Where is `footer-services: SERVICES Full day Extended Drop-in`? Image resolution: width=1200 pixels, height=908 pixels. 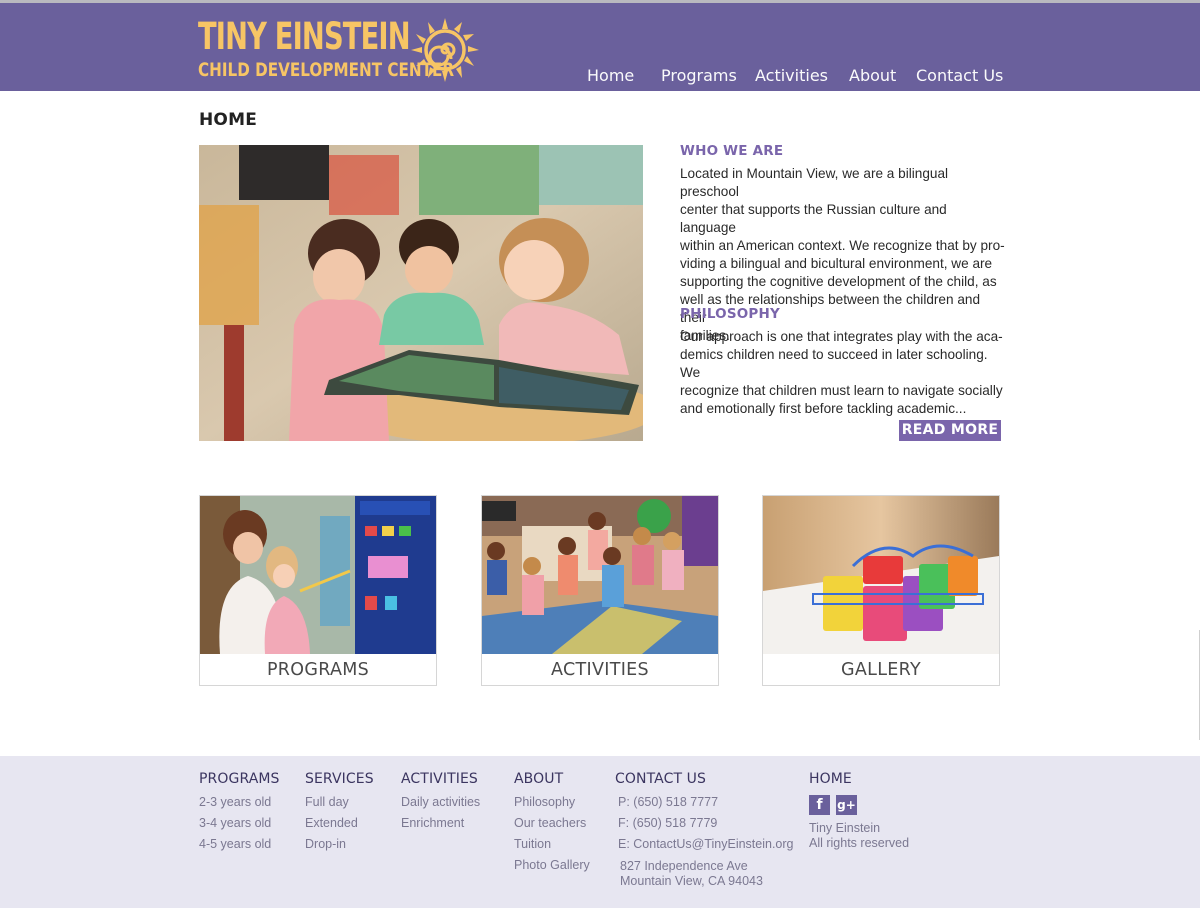 footer-services: SERVICES Full day Extended Drop-in is located at coordinates (339, 812).